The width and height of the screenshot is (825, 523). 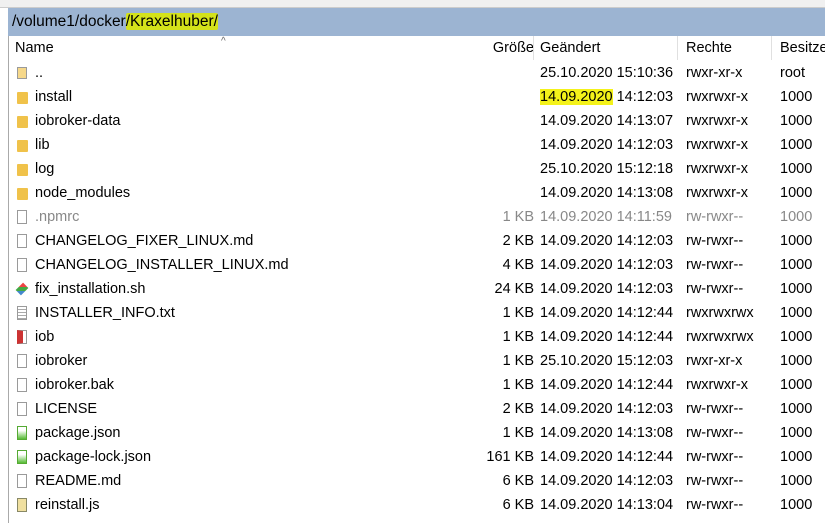 I want to click on column-header-row: Name ^ Größe Geändert Rechte Besitze, so click(x=417, y=48).